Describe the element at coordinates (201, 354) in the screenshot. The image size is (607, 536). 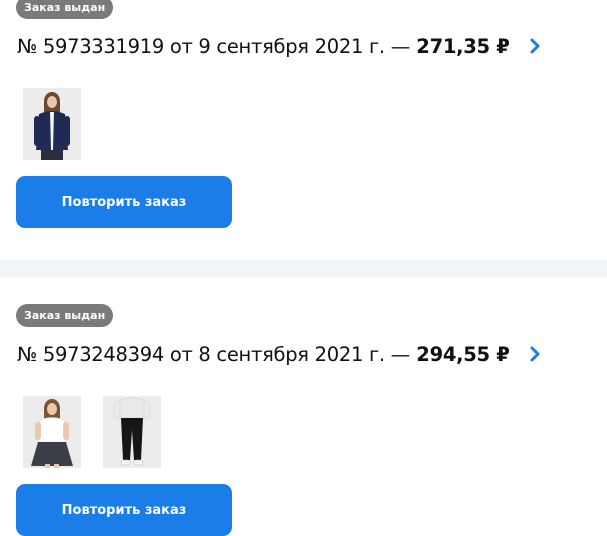
I see `order-number-date: № 5973248394 от 8 сентября 2021 г.` at that location.